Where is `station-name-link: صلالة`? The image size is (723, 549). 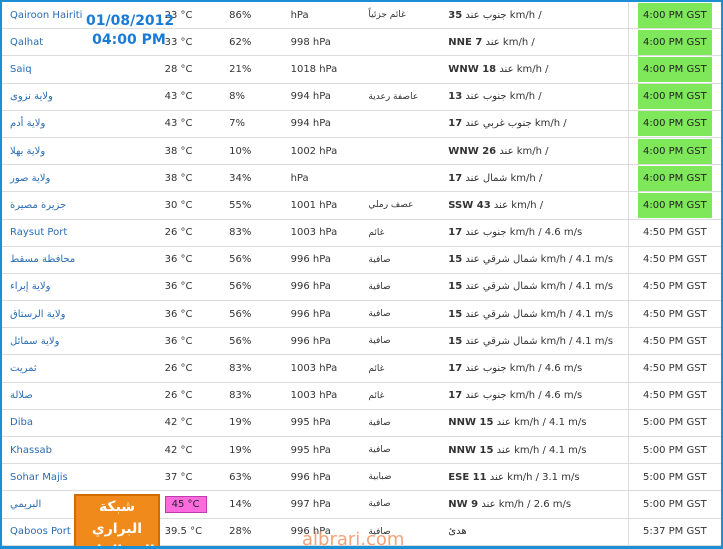 station-name-link: صلالة is located at coordinates (51, 396).